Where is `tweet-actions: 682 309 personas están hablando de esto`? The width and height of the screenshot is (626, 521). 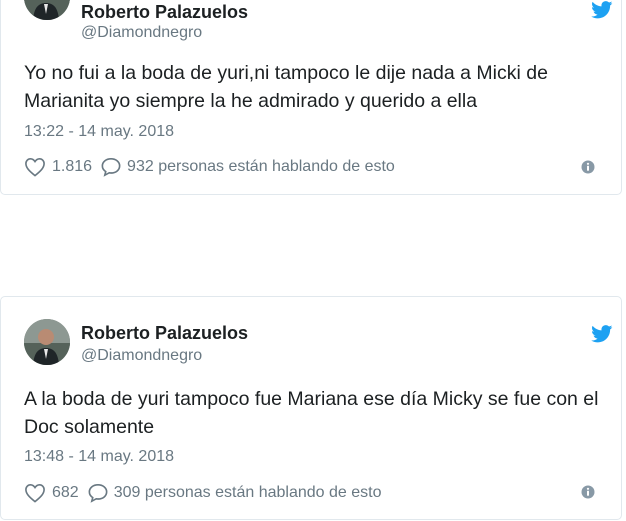 tweet-actions: 682 309 personas están hablando de esto is located at coordinates (202, 493).